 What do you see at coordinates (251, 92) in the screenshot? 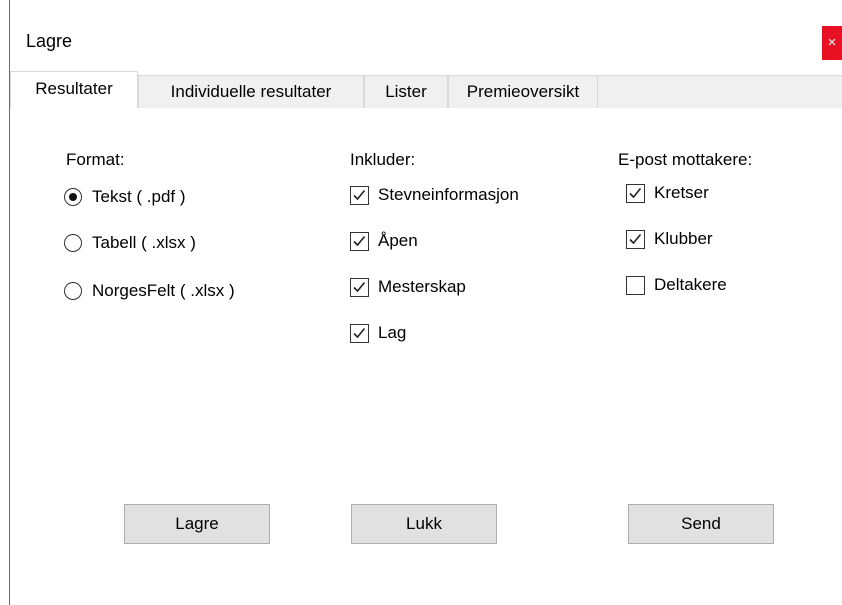
I see `tab-individuelle-resultater: Individuelle resultater` at bounding box center [251, 92].